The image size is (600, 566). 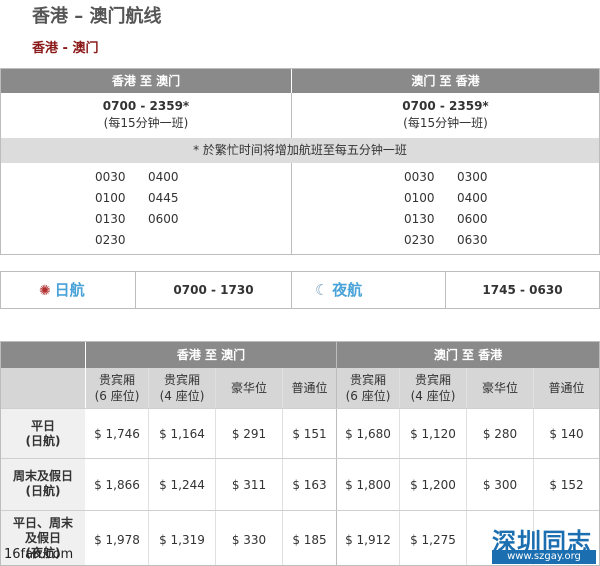 I want to click on route-subtitle: 香港 - 澳门, so click(x=65, y=48).